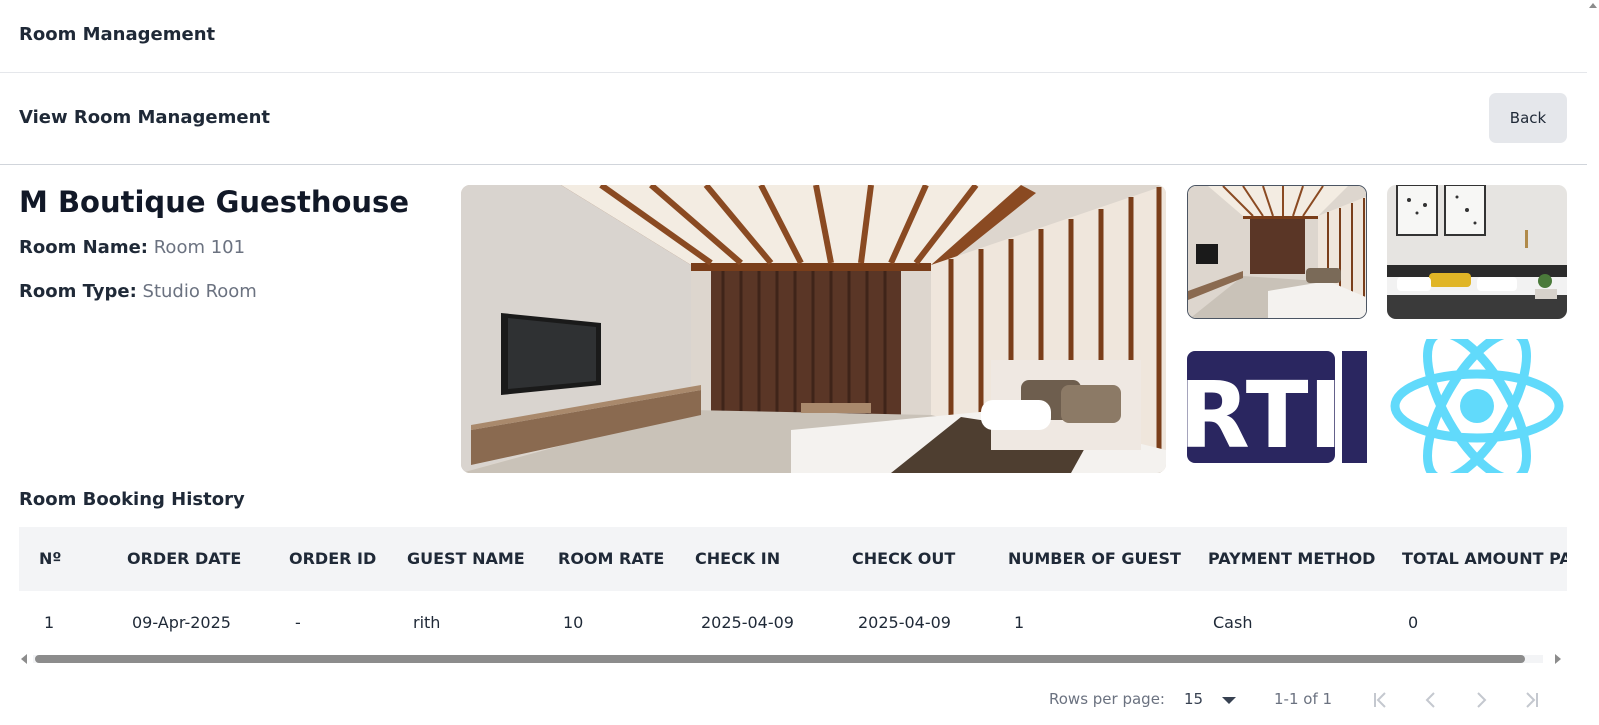 Image resolution: width=1599 pixels, height=725 pixels. What do you see at coordinates (132, 499) in the screenshot?
I see `booking-history-title: Room Booking History` at bounding box center [132, 499].